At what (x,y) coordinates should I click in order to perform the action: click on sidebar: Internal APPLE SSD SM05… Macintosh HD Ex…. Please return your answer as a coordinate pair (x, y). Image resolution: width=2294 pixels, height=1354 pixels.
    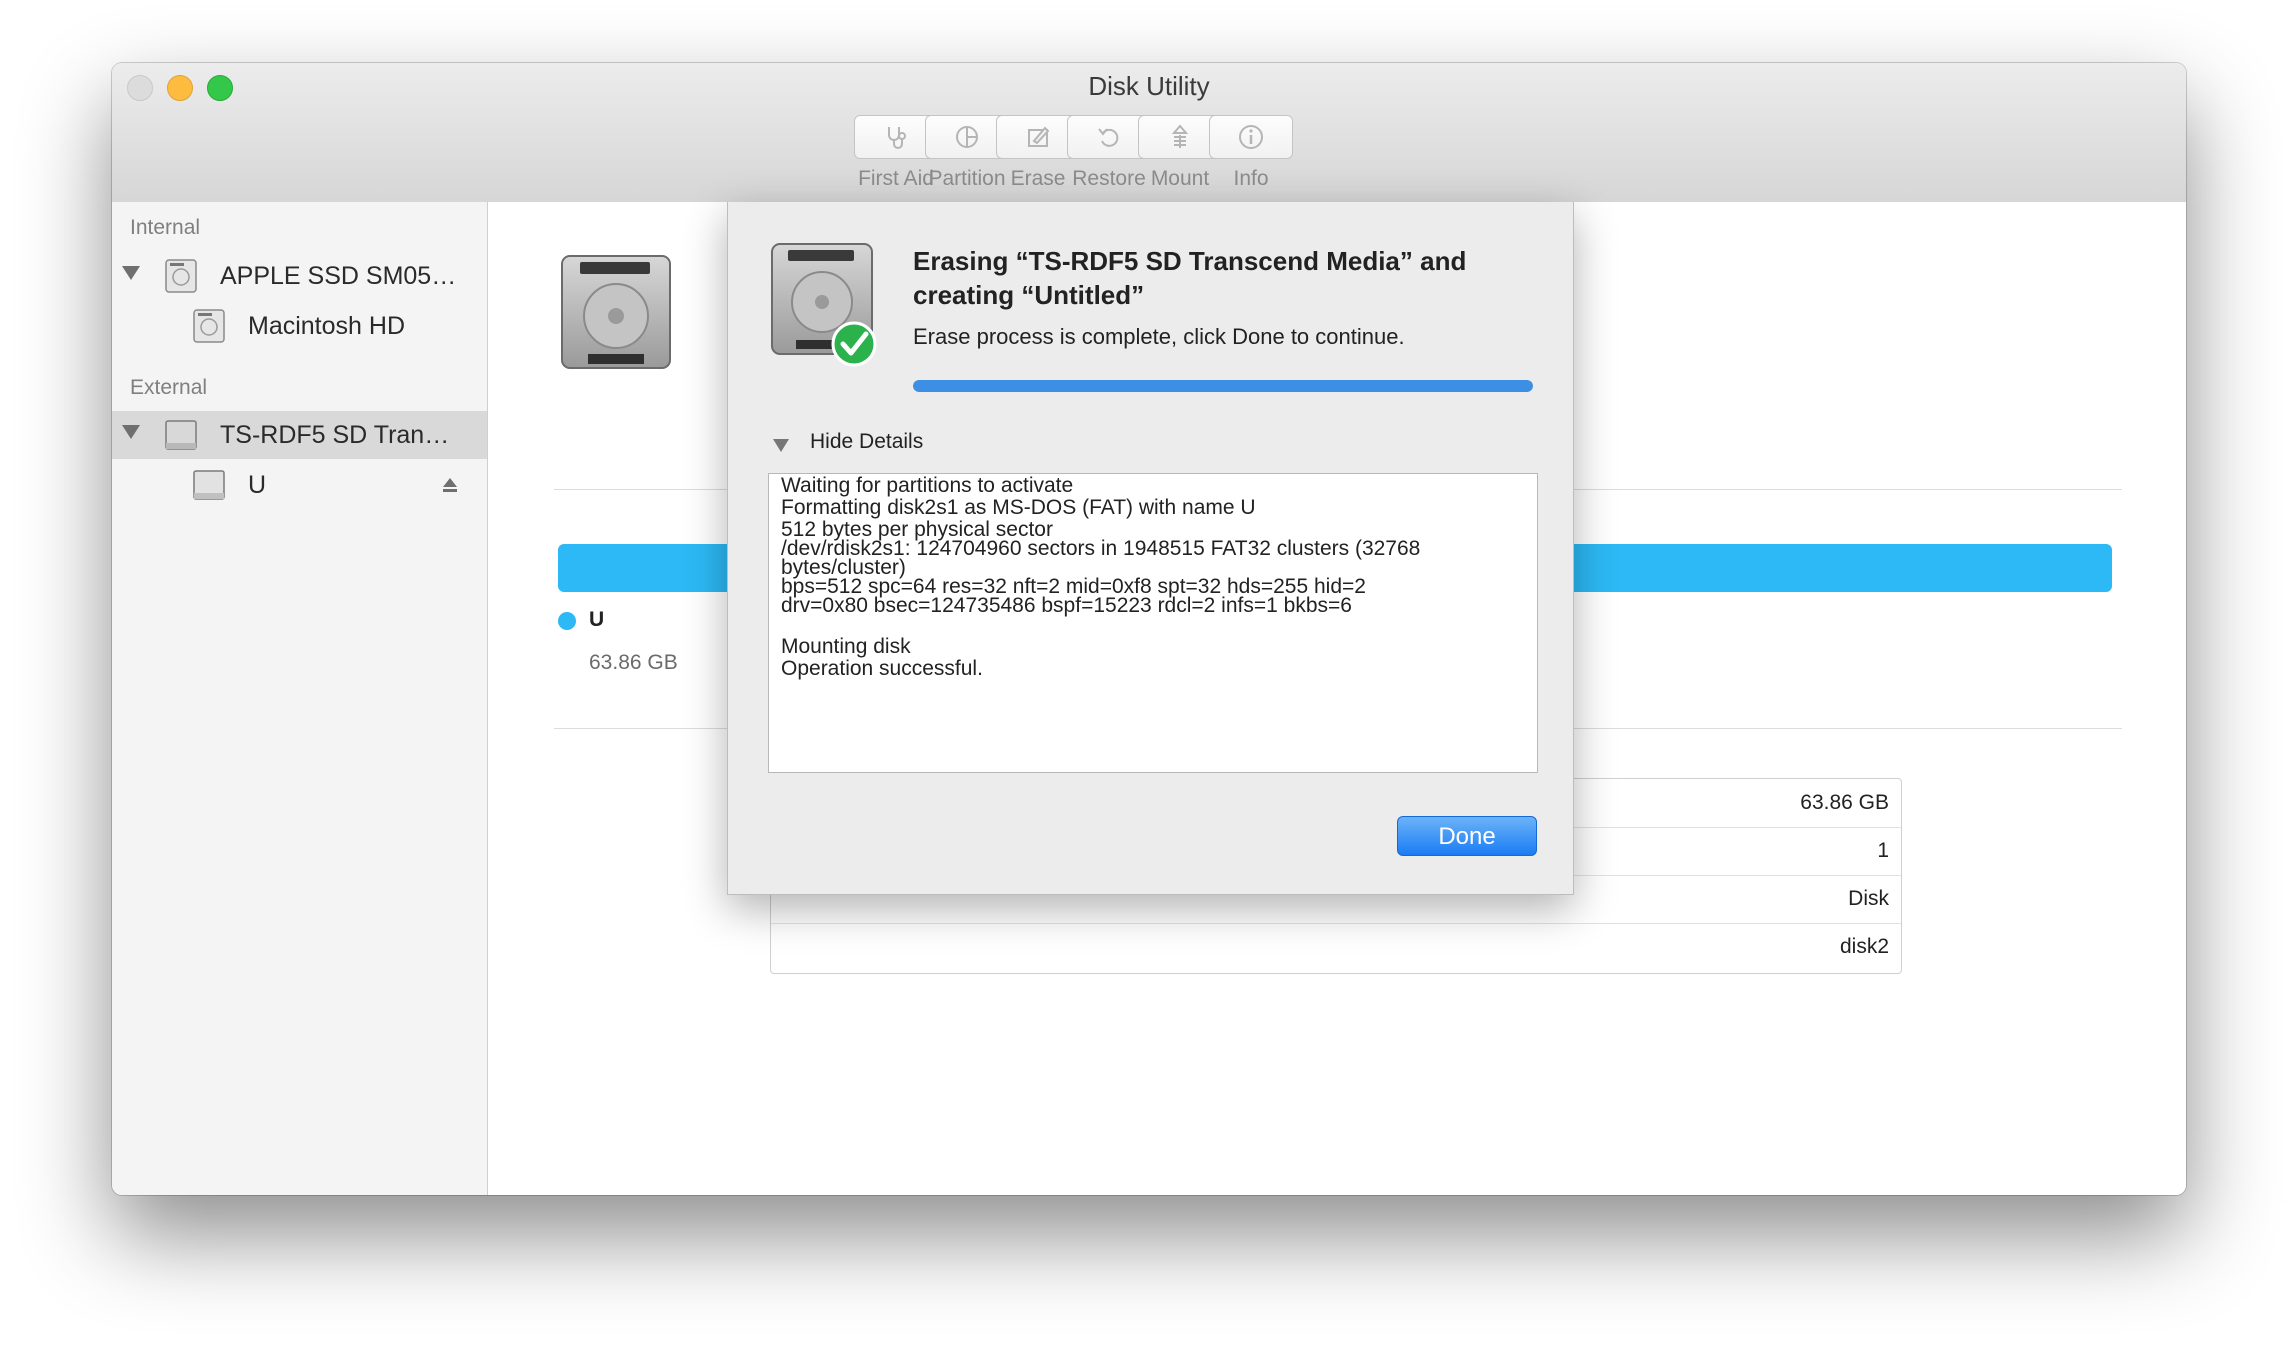
    Looking at the image, I should click on (300, 698).